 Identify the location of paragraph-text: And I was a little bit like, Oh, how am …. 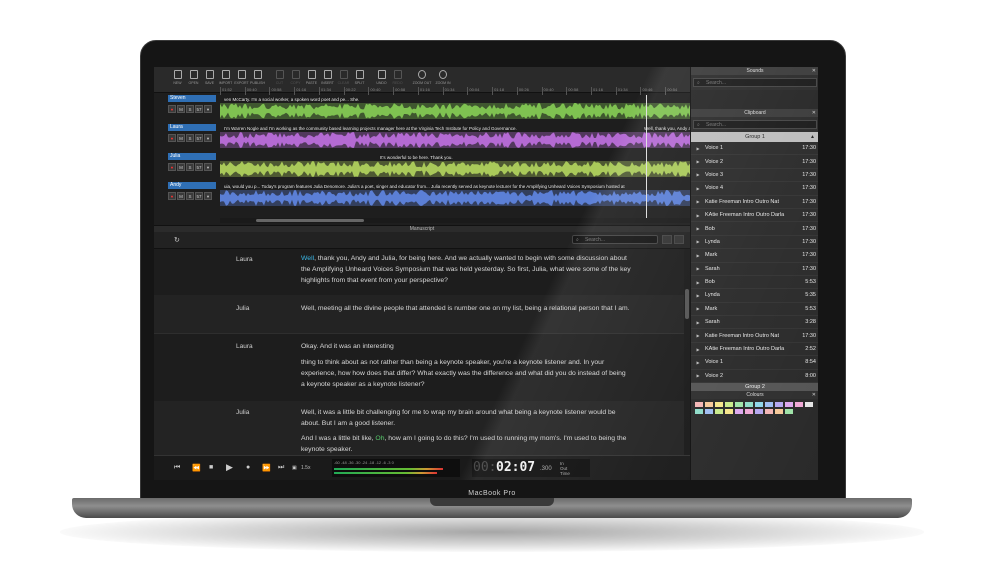
(466, 444).